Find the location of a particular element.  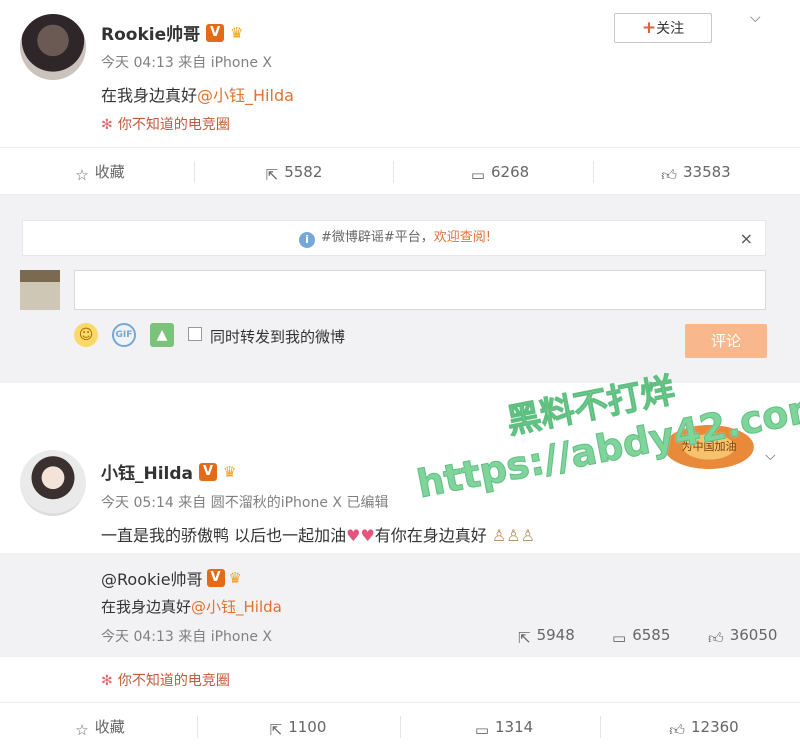

post-text: 在我身边真好@小钰_Hilda is located at coordinates (197, 94).